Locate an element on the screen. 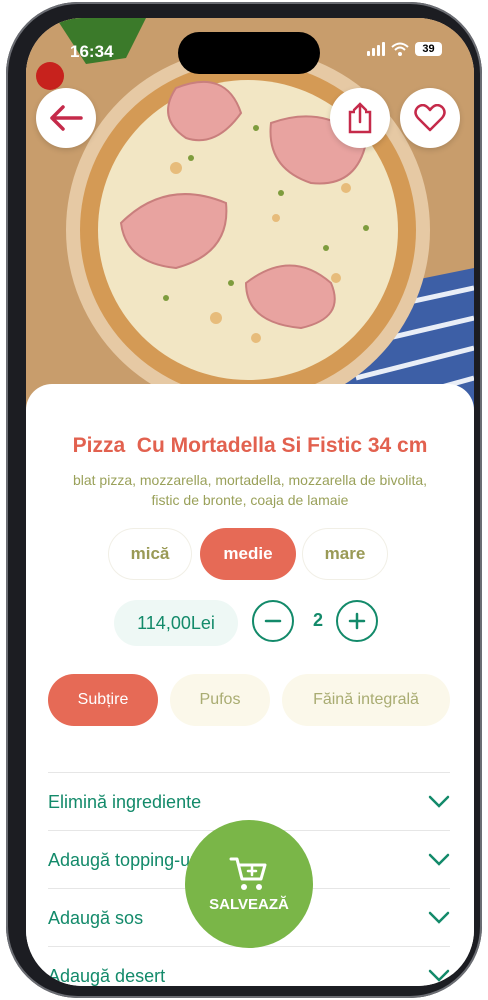 This screenshot has height=1000, width=488. cart-icon is located at coordinates (248, 873).